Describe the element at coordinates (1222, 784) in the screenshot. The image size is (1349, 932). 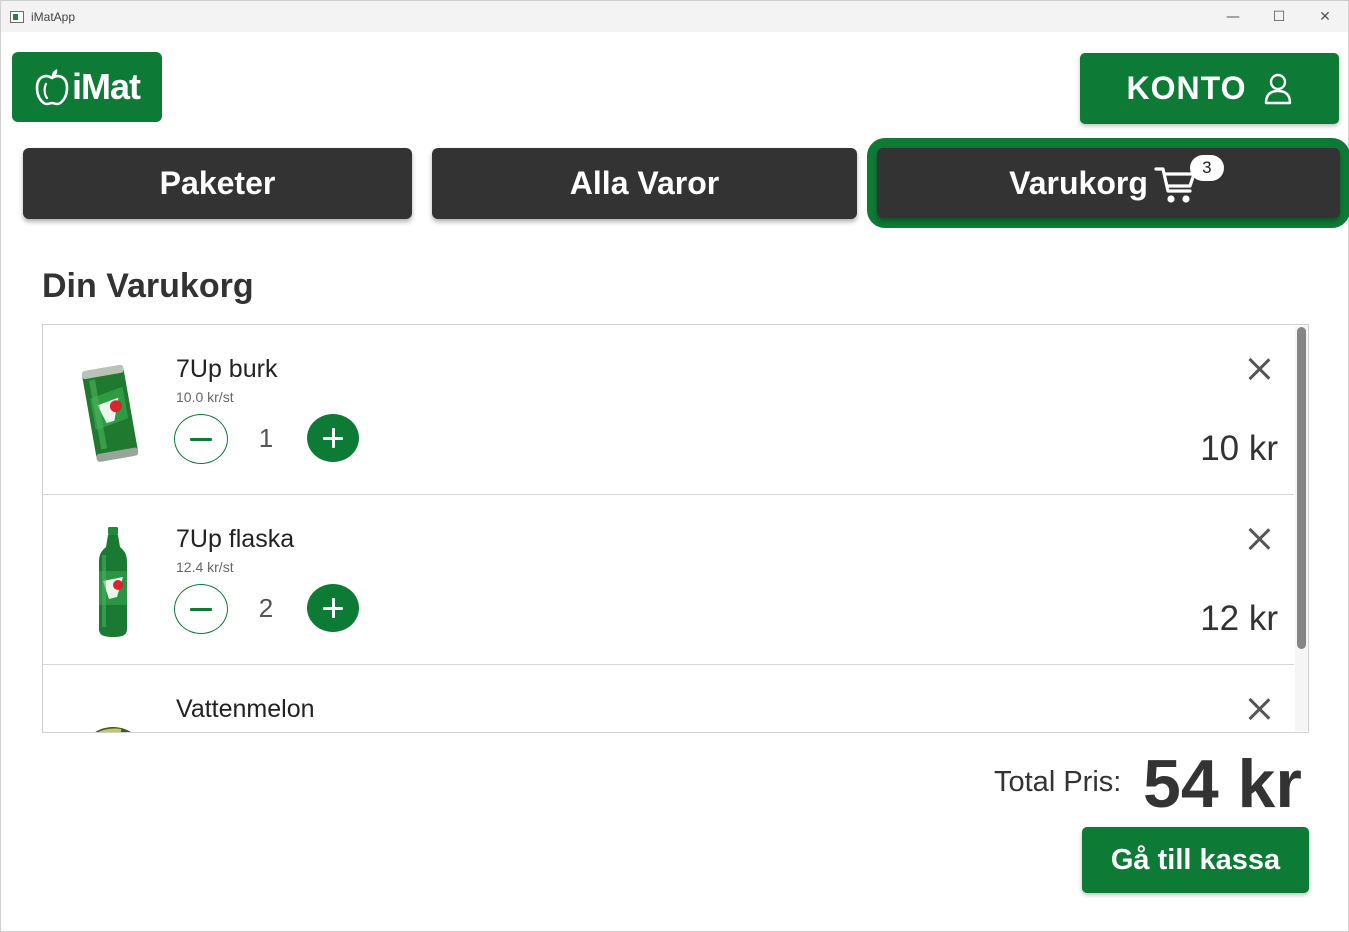
I see `total-price-value: 54 kr` at that location.